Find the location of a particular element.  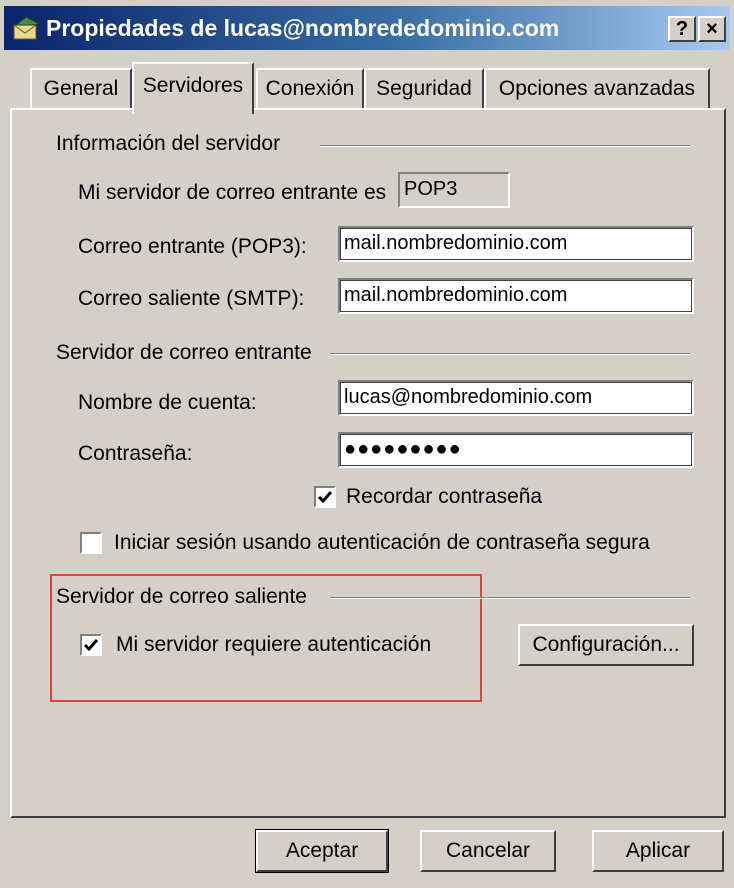

incoming-type-value: POP3 is located at coordinates (454, 190).